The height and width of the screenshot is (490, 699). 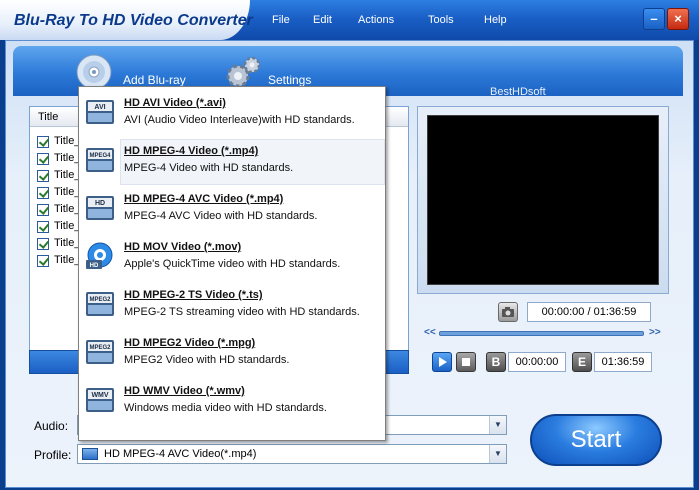 What do you see at coordinates (537, 362) in the screenshot?
I see `begin-time: 00:00:00` at bounding box center [537, 362].